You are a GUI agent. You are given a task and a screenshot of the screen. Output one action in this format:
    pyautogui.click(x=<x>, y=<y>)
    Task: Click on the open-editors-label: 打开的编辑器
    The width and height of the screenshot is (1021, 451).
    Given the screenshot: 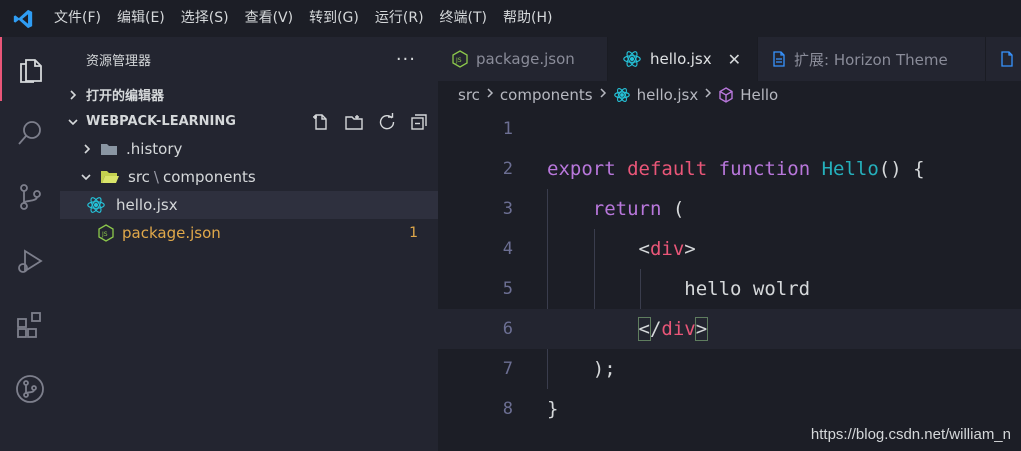 What is the action you would take?
    pyautogui.click(x=125, y=96)
    